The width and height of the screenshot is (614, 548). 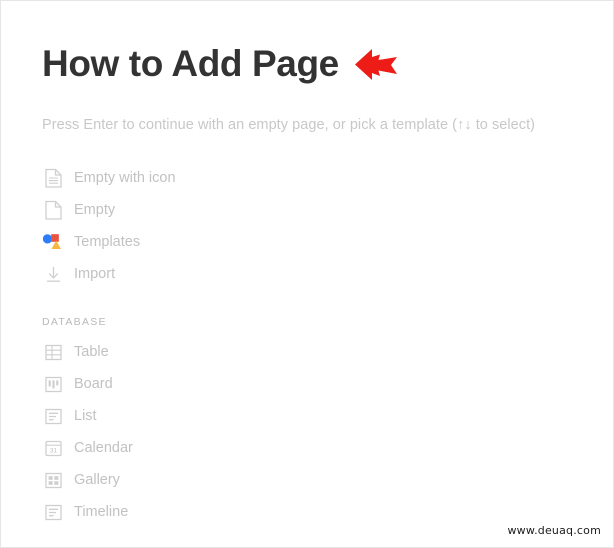 I want to click on calendar-31-icon: 31, so click(x=53, y=448).